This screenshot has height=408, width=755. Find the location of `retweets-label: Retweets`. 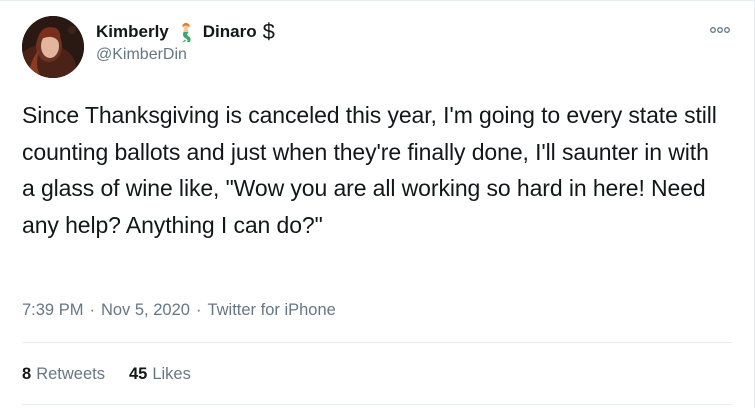

retweets-label: Retweets is located at coordinates (70, 374).